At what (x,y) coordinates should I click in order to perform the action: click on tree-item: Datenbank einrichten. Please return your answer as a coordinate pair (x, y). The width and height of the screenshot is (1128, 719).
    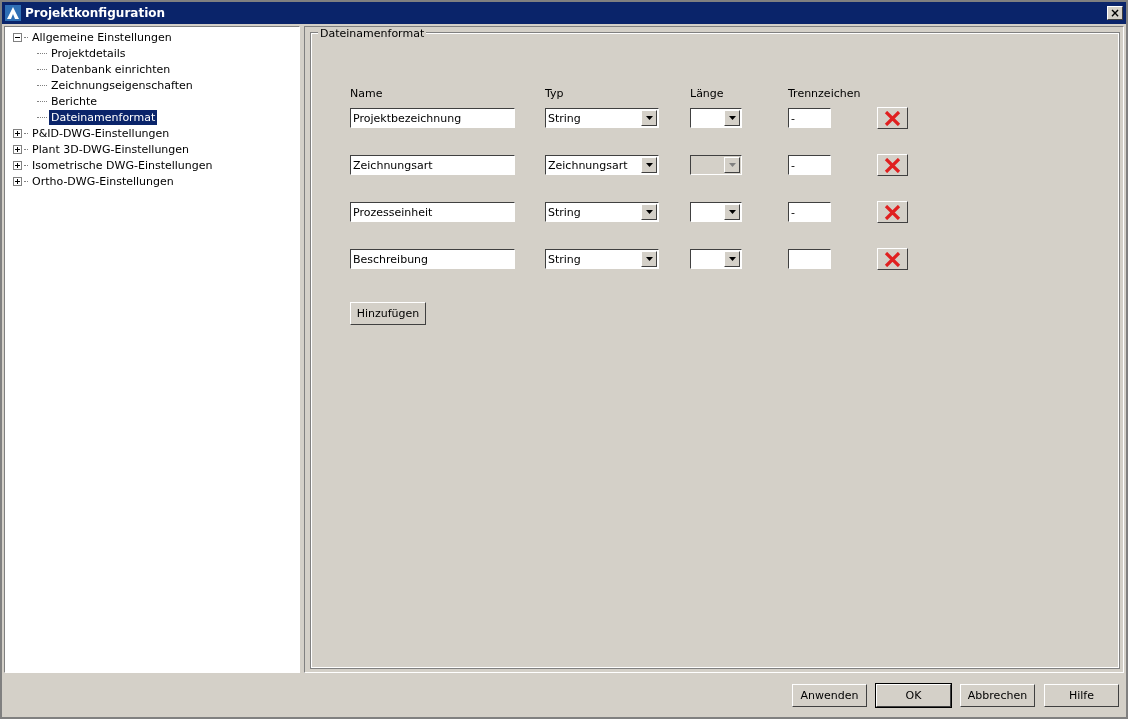
    Looking at the image, I should click on (111, 69).